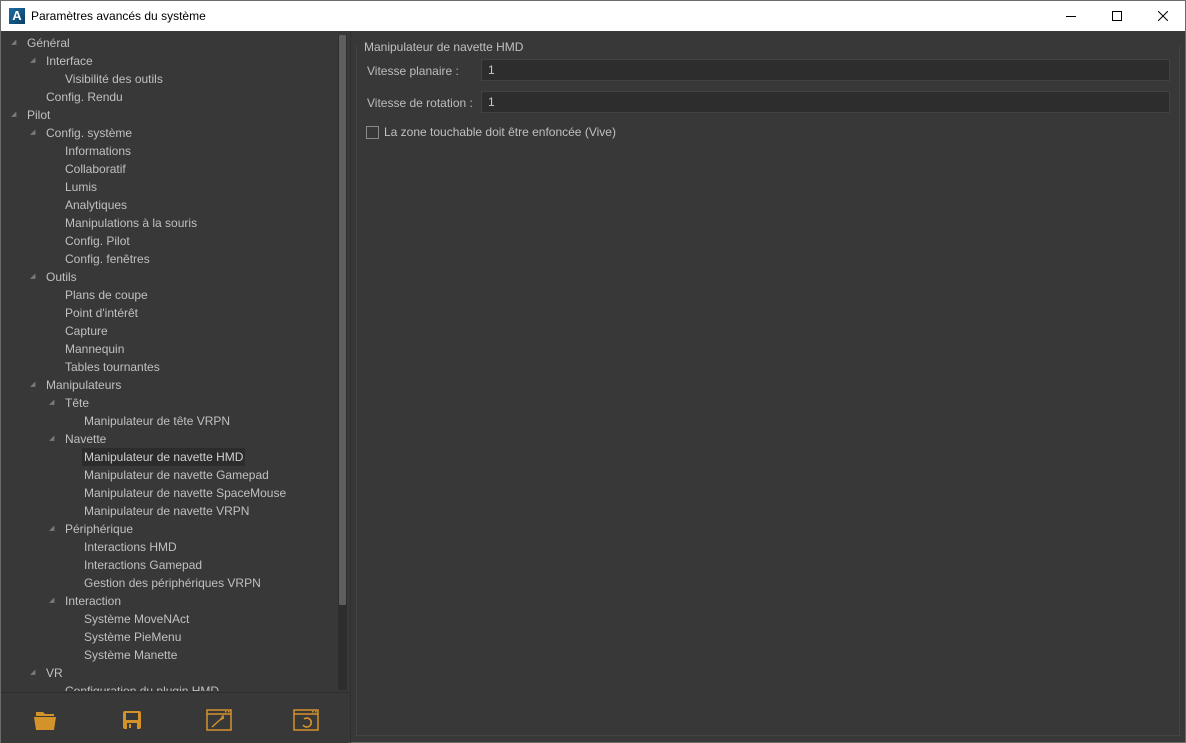  Describe the element at coordinates (169, 313) in the screenshot. I see `tree-item: Point d'intérêt` at that location.